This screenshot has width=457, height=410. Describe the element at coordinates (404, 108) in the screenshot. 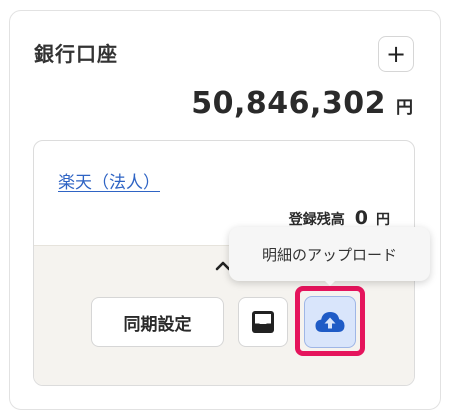

I see `total-unit: 円` at that location.